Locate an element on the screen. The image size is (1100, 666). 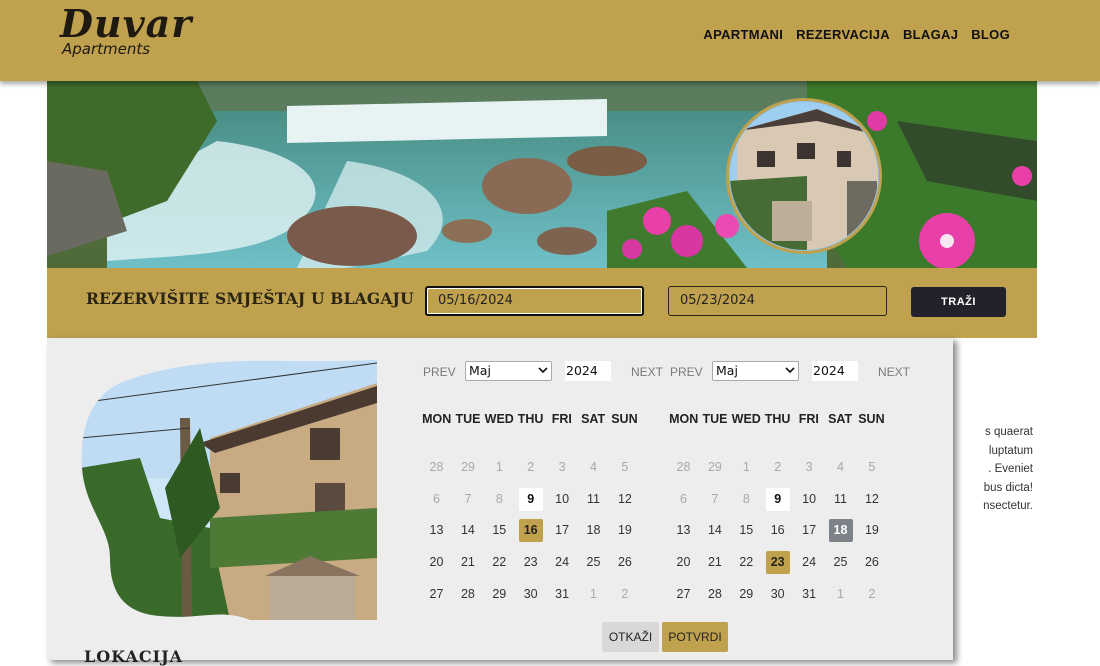
search-button: TRAŽI is located at coordinates (958, 302).